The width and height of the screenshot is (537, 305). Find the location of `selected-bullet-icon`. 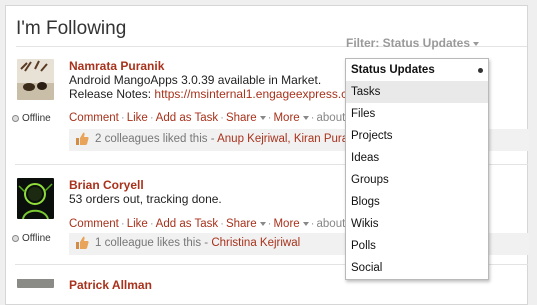

selected-bullet-icon is located at coordinates (480, 70).